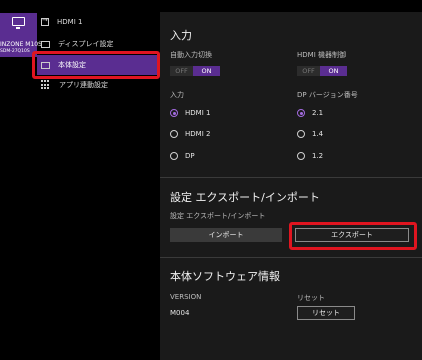  I want to click on section-title-software: 本体ソフトウェア情報, so click(225, 276).